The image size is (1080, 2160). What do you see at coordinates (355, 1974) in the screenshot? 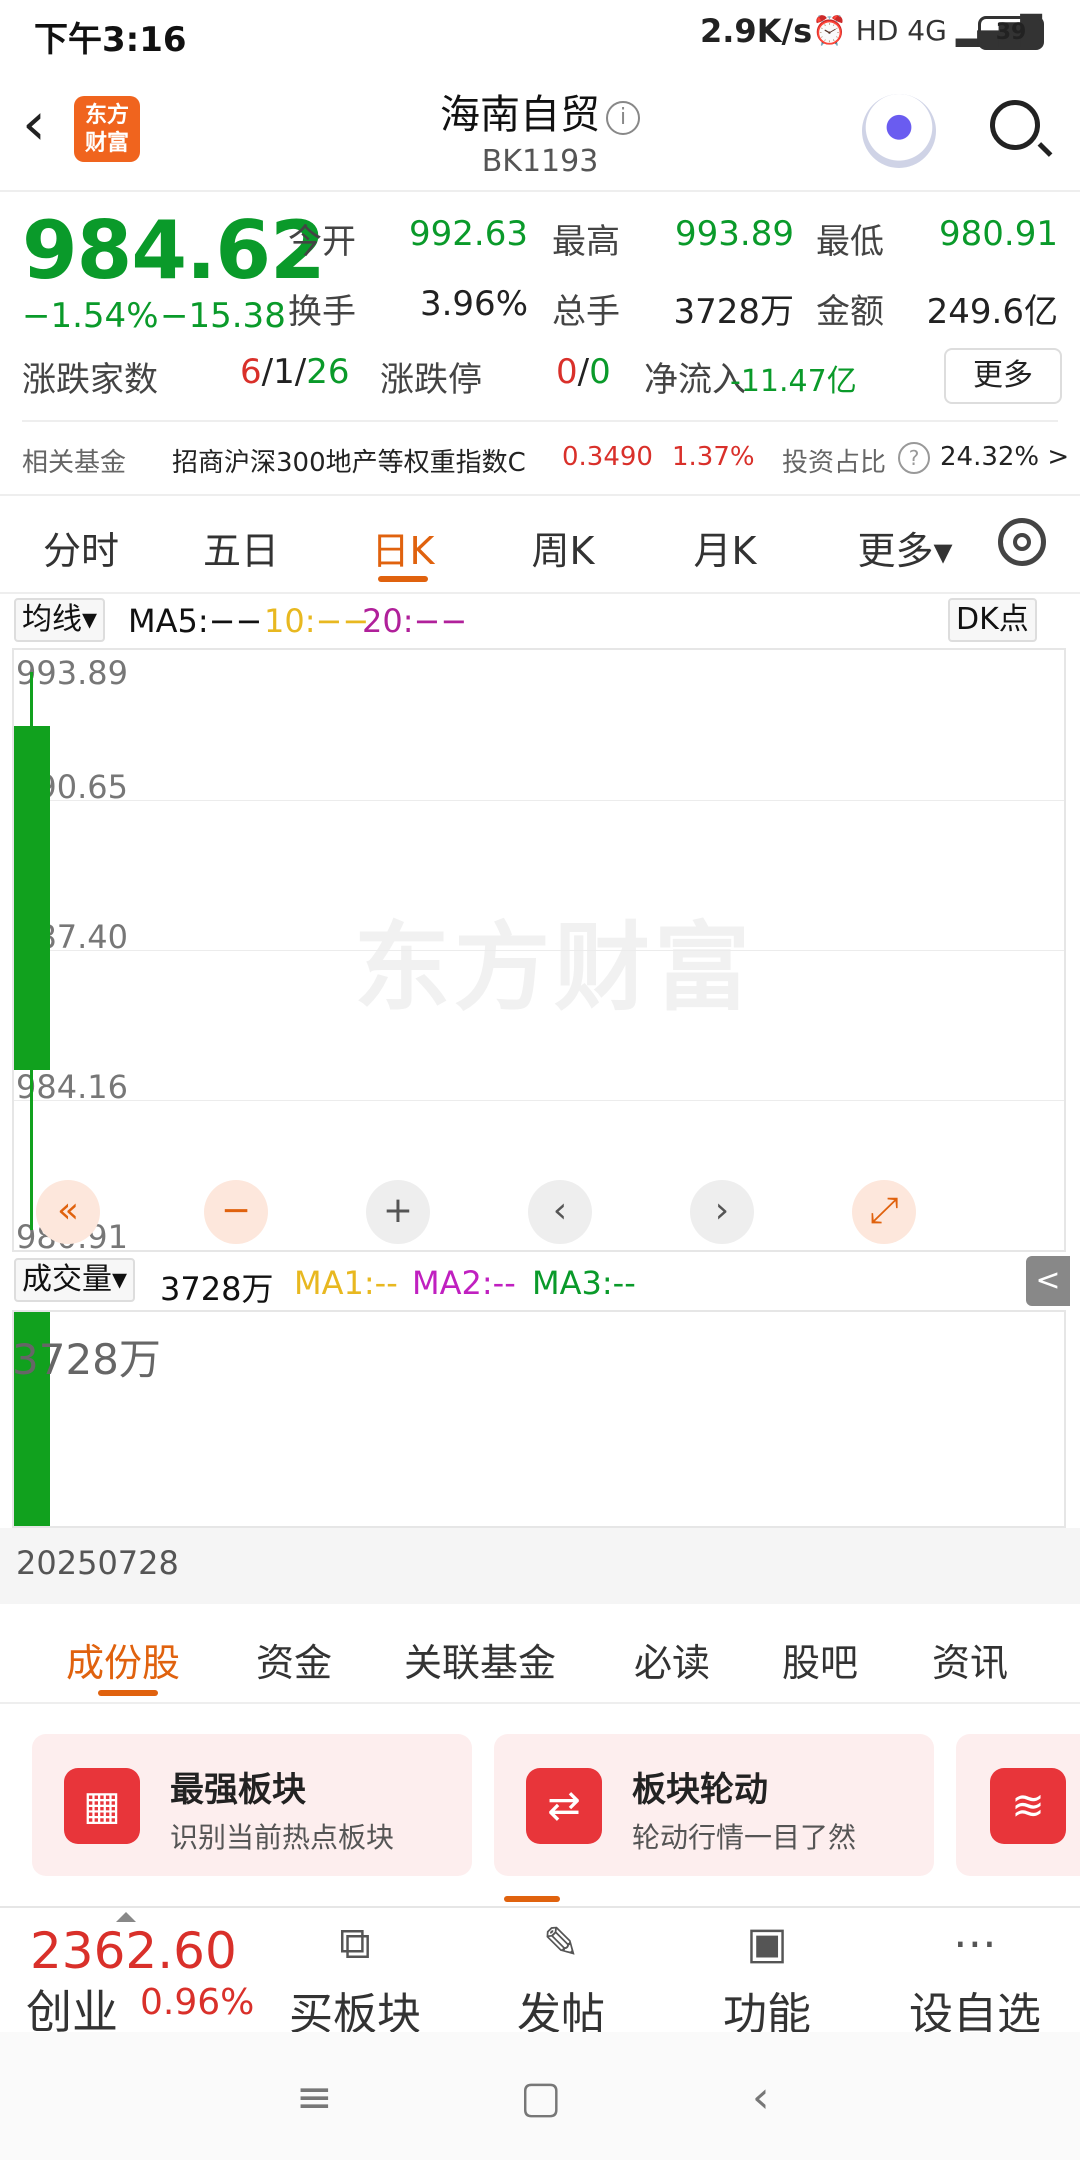
I see `buy-sector-button: ⧉ 买板块` at bounding box center [355, 1974].